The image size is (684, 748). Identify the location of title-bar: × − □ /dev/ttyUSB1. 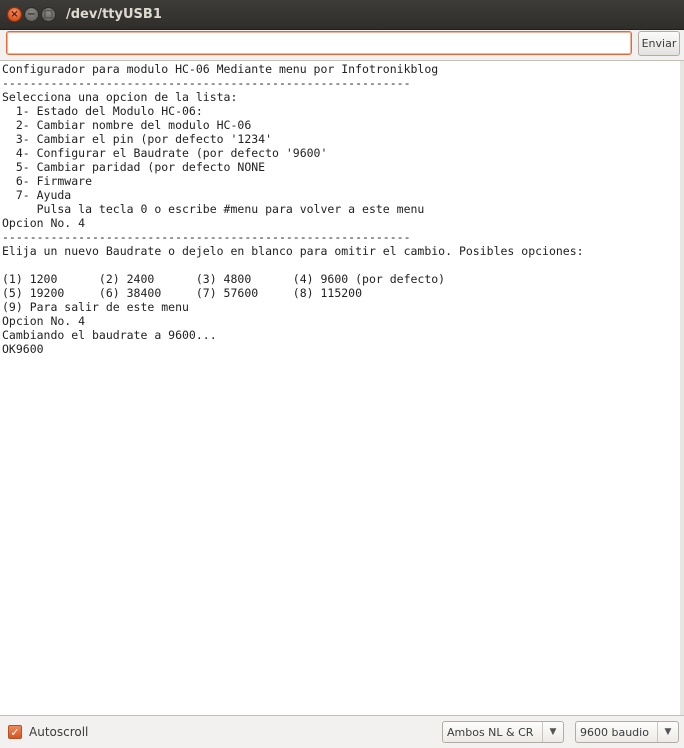
(342, 15).